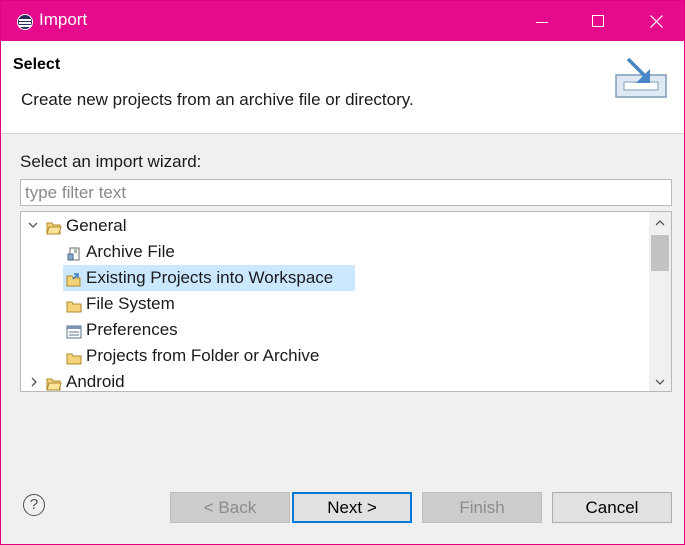 The image size is (685, 545). I want to click on chevron-up-icon, so click(660, 223).